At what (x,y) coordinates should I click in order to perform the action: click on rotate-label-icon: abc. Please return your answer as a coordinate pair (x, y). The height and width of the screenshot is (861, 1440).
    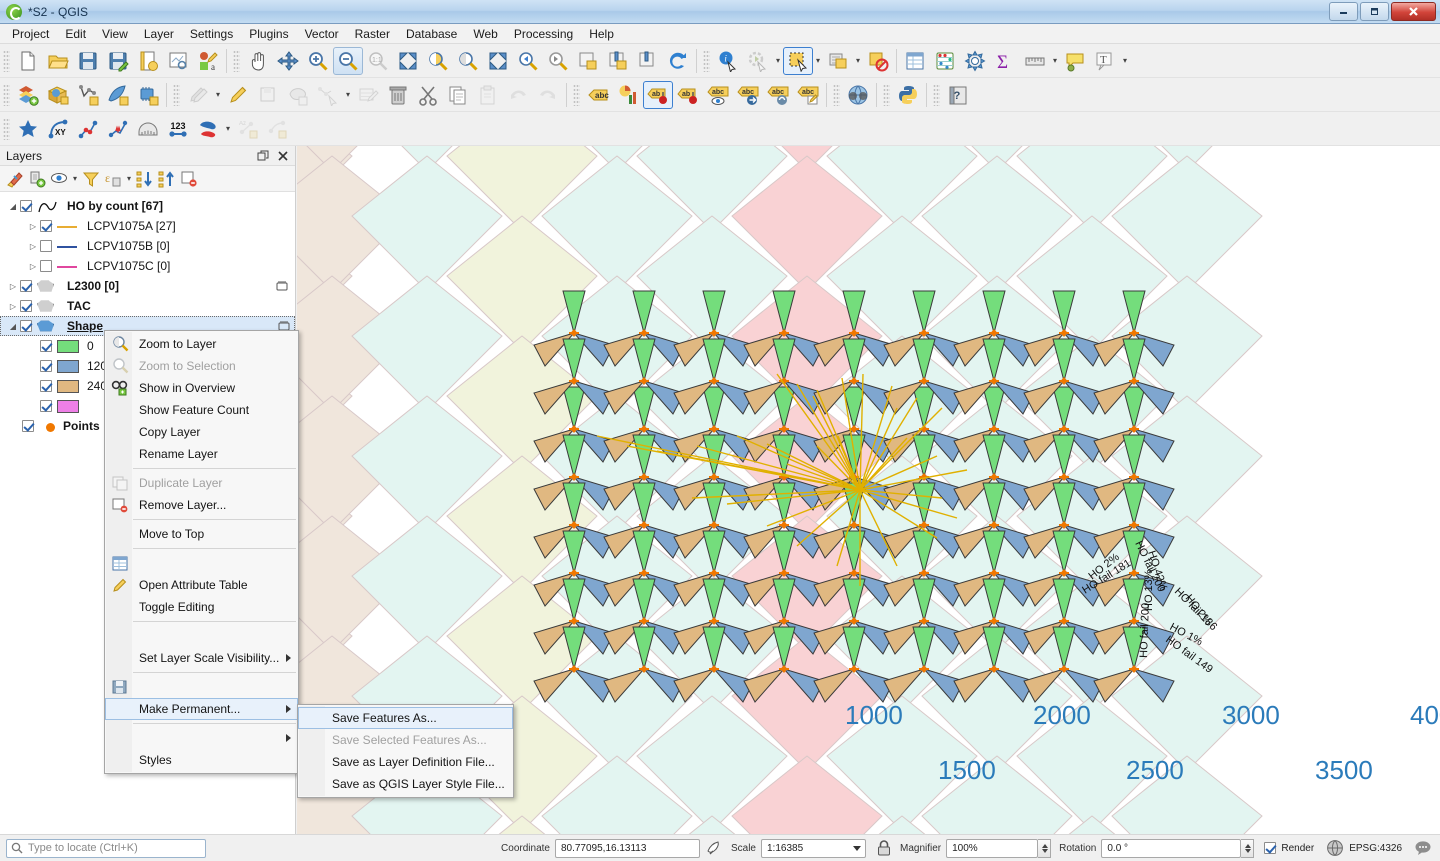
    Looking at the image, I should click on (778, 95).